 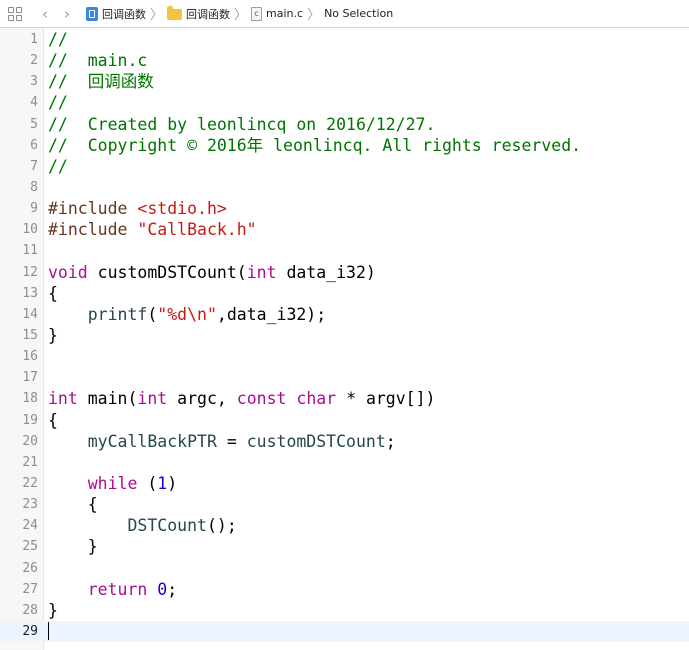 What do you see at coordinates (34, 61) in the screenshot?
I see `line-number: 2` at bounding box center [34, 61].